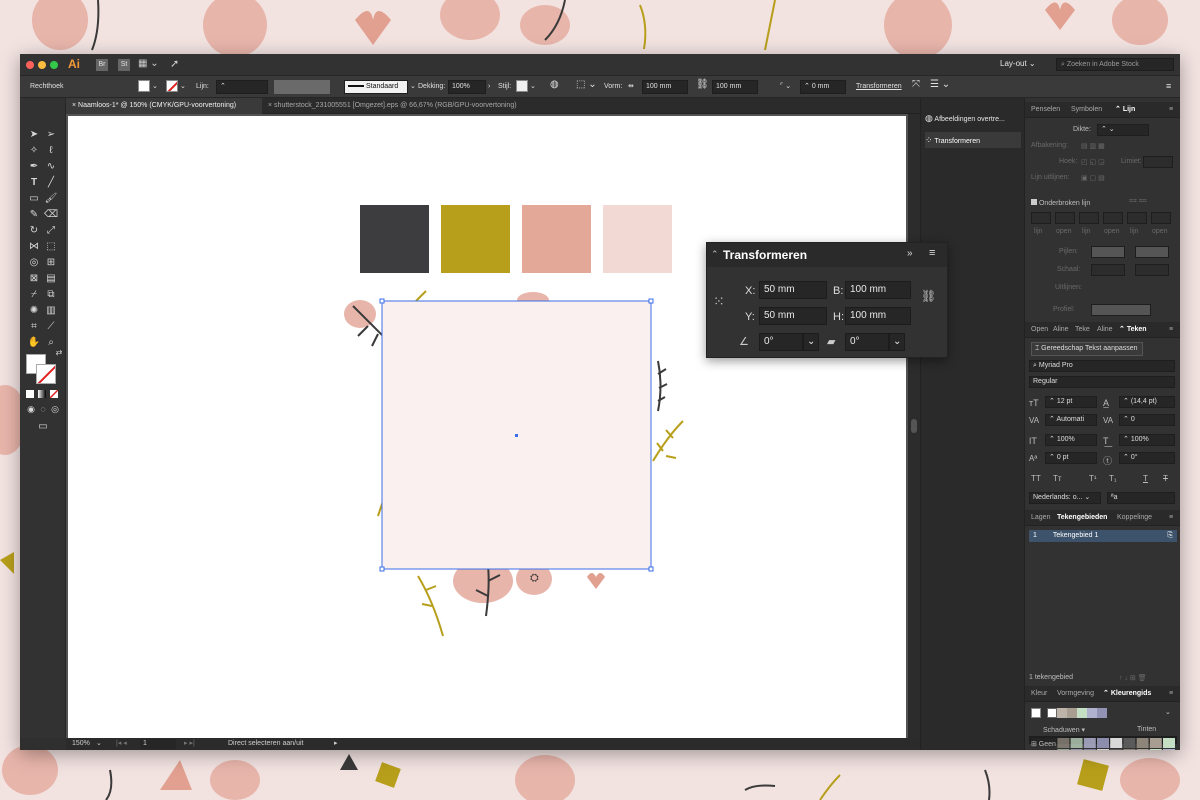  What do you see at coordinates (42, 394) in the screenshot?
I see `gradient-mode-icon` at bounding box center [42, 394].